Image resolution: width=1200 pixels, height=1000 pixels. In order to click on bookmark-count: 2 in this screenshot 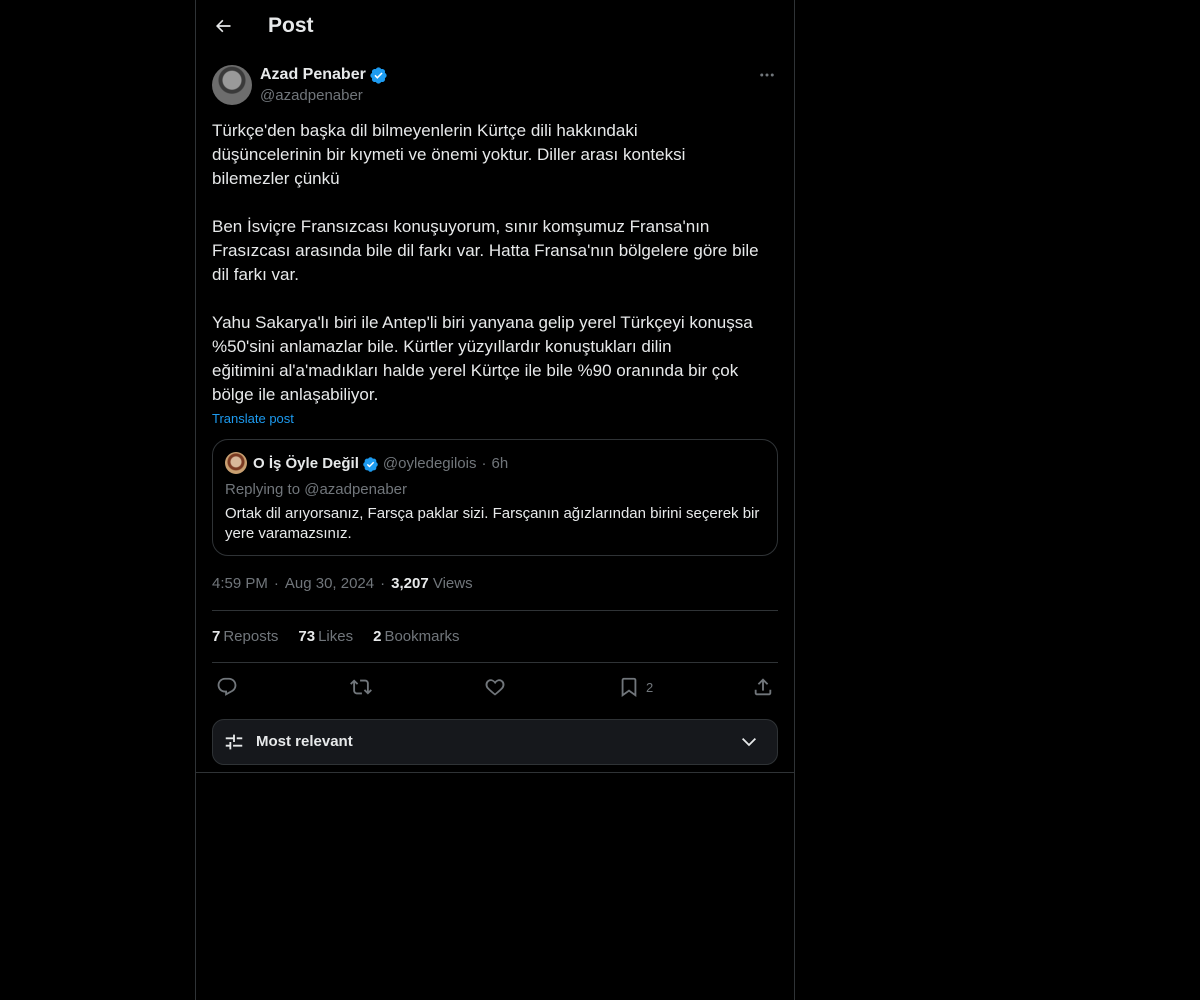, I will do `click(650, 687)`.